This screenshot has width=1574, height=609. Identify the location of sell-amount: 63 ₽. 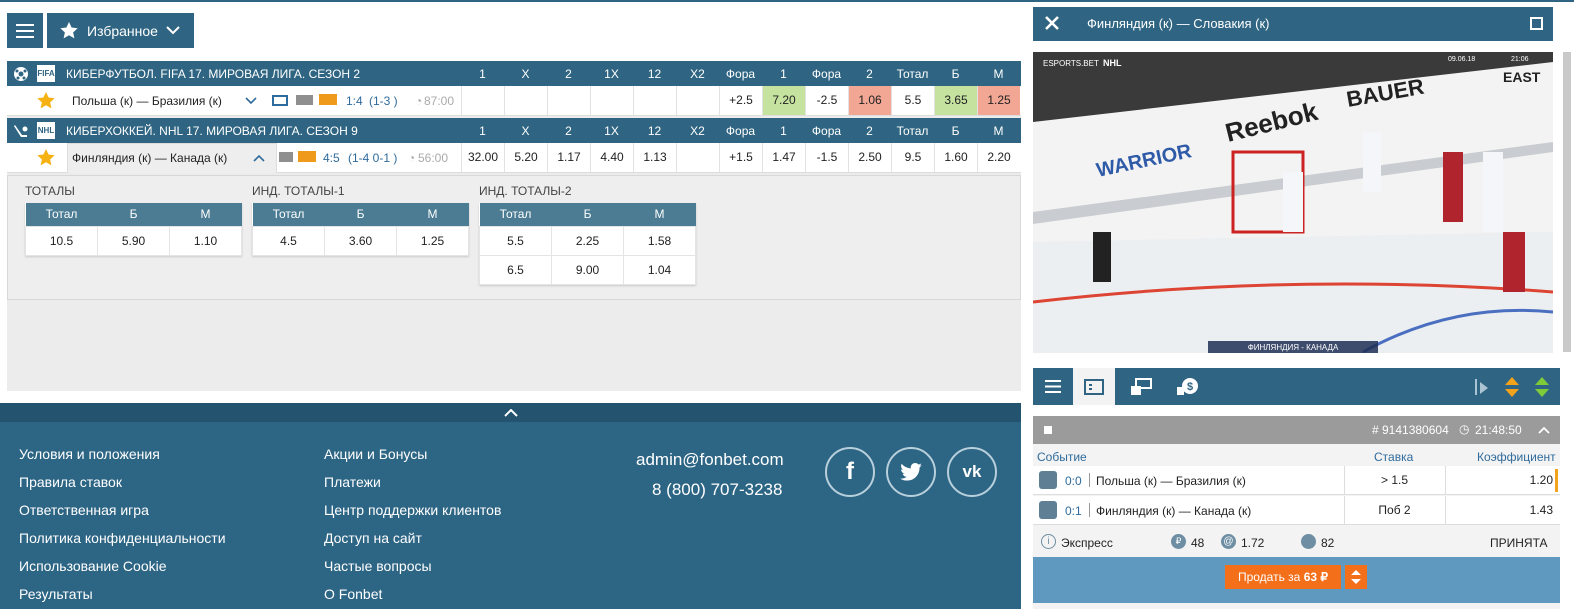
(1316, 577).